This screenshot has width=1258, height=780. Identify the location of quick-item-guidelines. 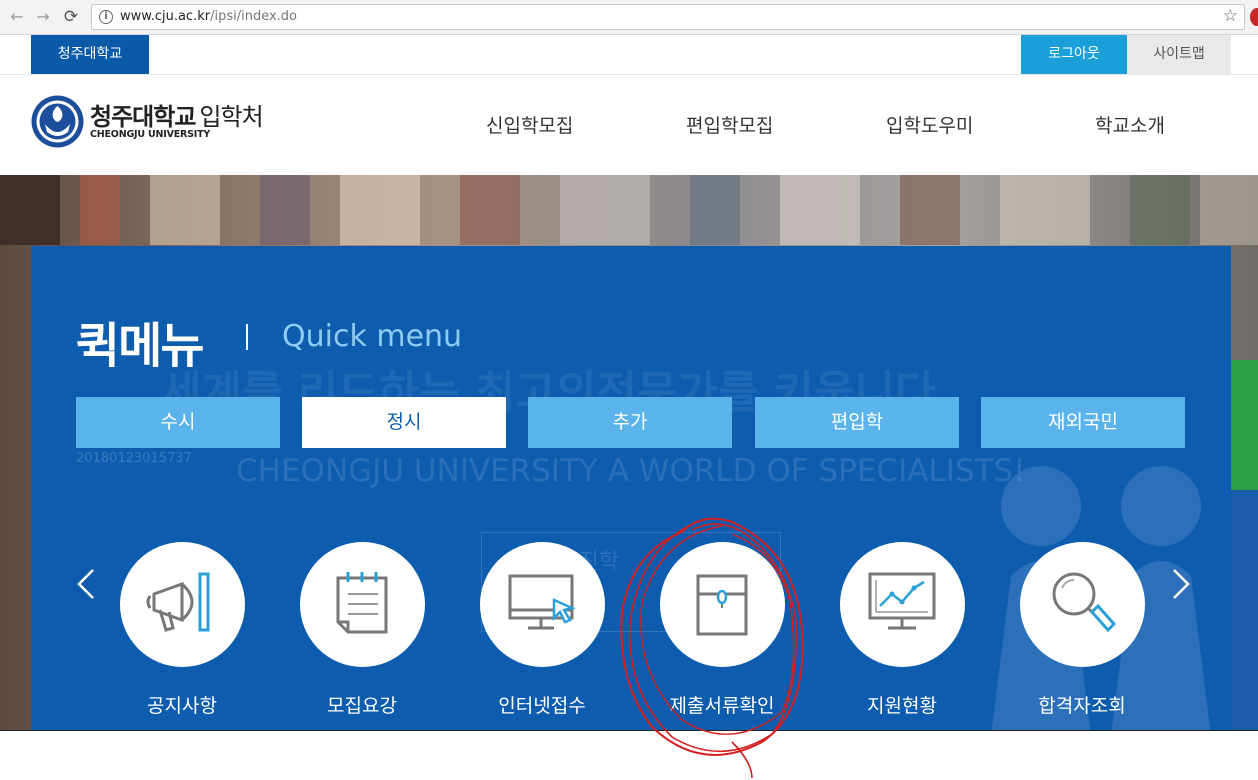
(362, 604).